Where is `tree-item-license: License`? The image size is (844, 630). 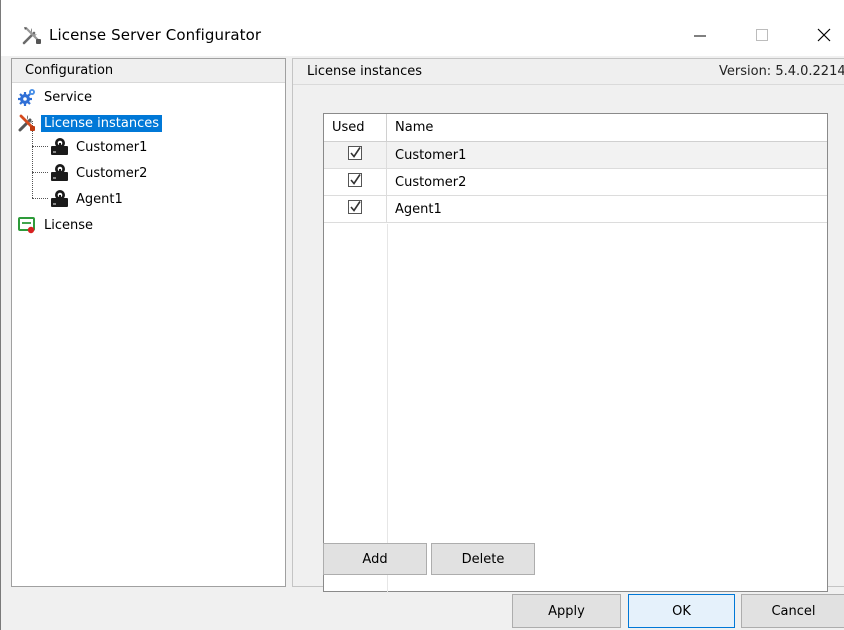
tree-item-license: License is located at coordinates (56, 225).